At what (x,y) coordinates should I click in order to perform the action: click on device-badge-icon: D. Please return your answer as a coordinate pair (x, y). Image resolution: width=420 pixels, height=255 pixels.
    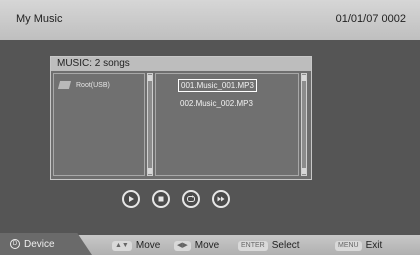
    Looking at the image, I should click on (15, 244).